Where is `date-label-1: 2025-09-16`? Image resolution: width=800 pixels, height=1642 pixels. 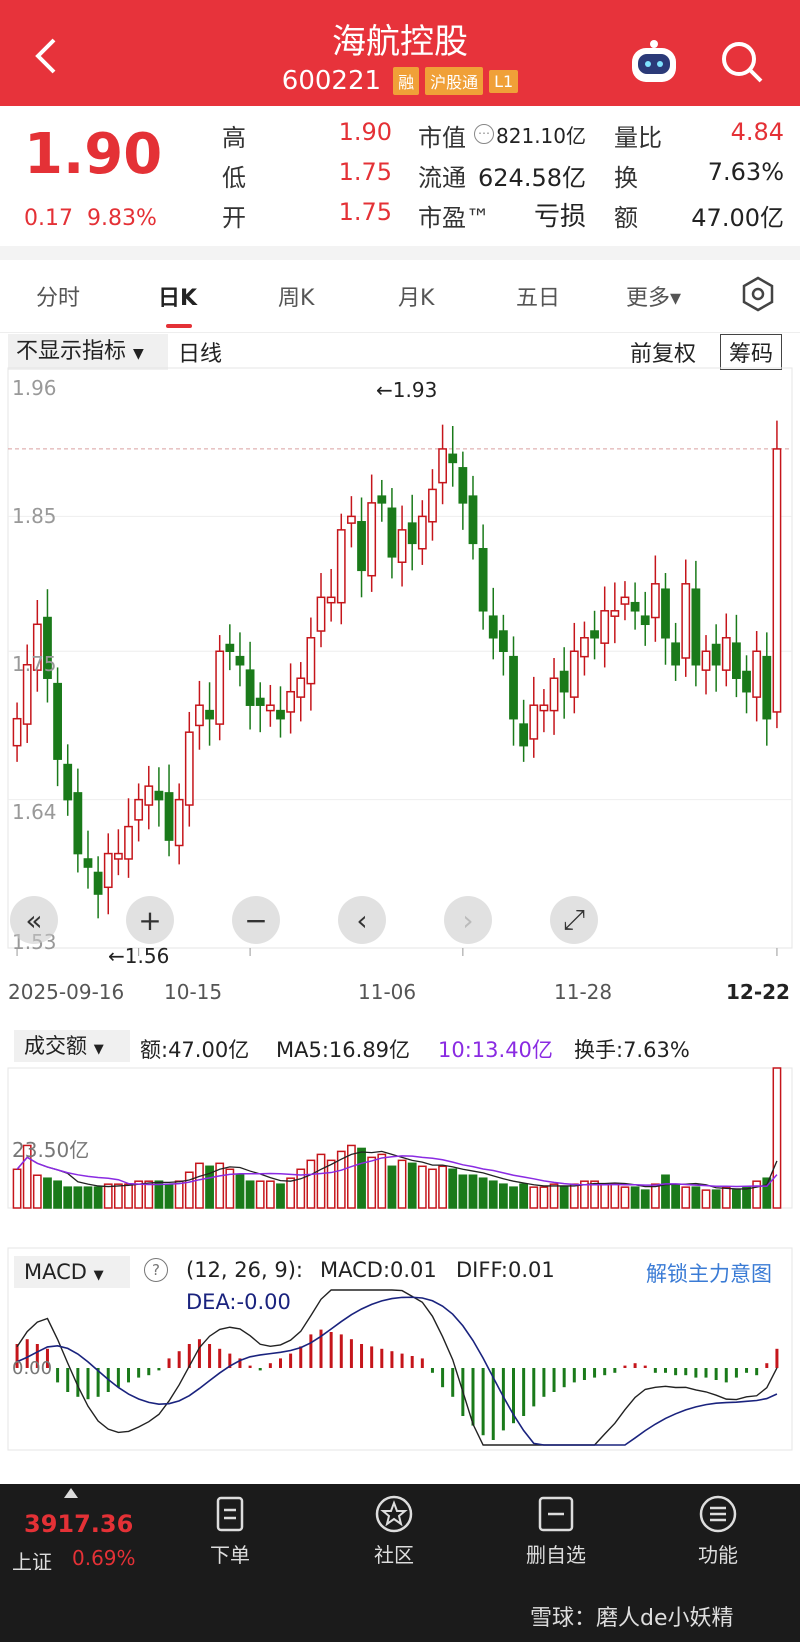
date-label-1: 2025-09-16 is located at coordinates (66, 992).